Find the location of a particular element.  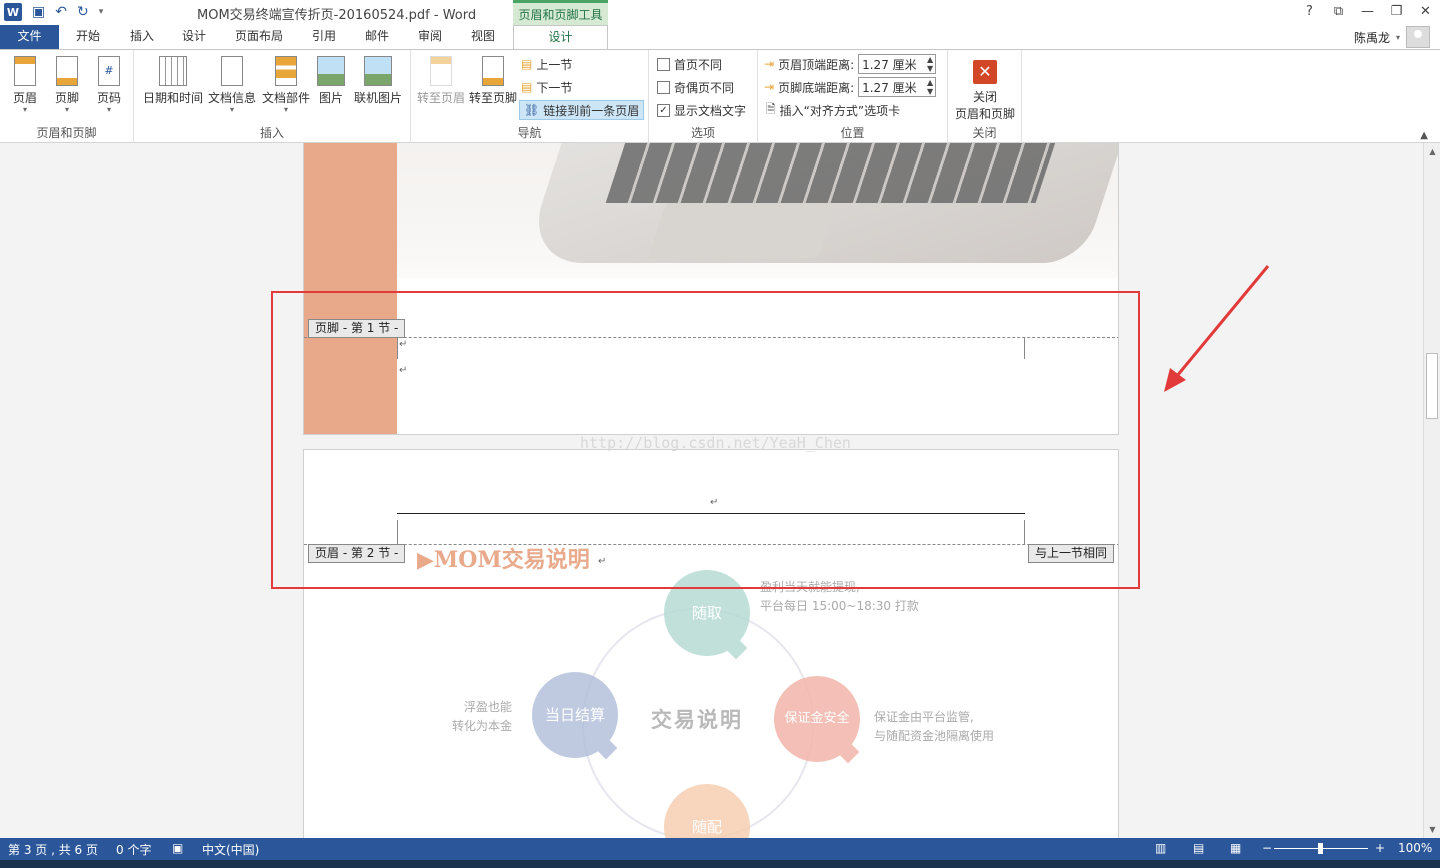

annotation-red-arrow-icon is located at coordinates (1217, 328).